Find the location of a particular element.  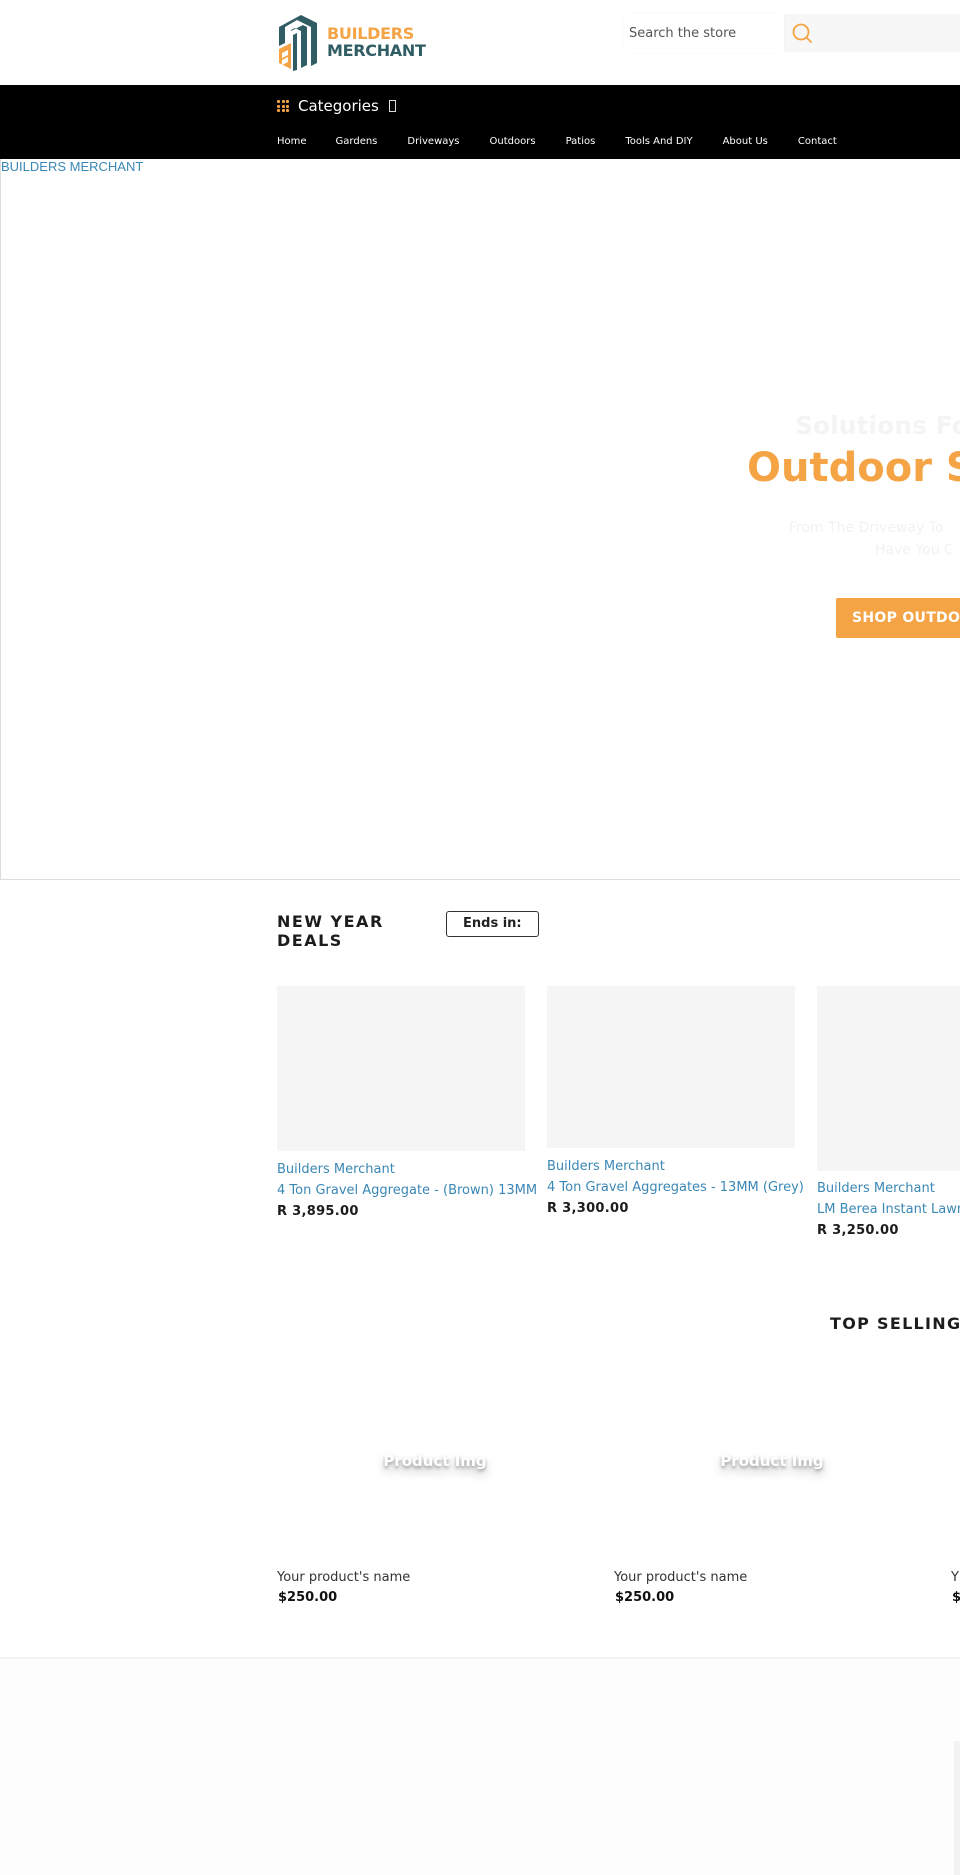

chevron-down-icon is located at coordinates (392, 106).